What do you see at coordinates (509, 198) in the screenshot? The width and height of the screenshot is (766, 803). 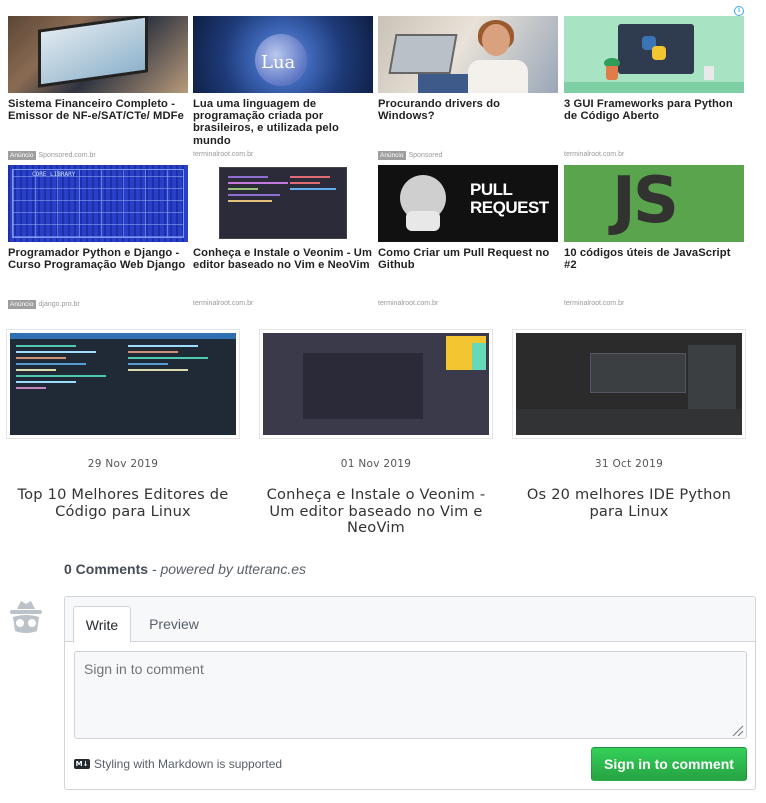 I see `pull-request-text: PULL REQUEST` at bounding box center [509, 198].